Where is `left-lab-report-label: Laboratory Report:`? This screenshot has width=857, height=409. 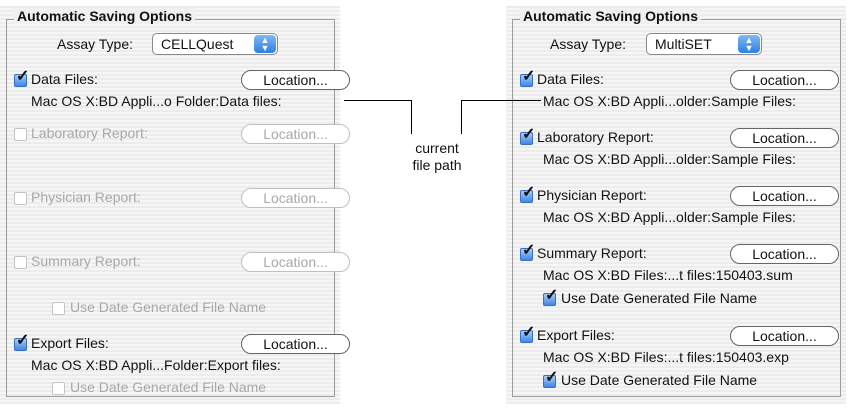 left-lab-report-label: Laboratory Report: is located at coordinates (89, 133).